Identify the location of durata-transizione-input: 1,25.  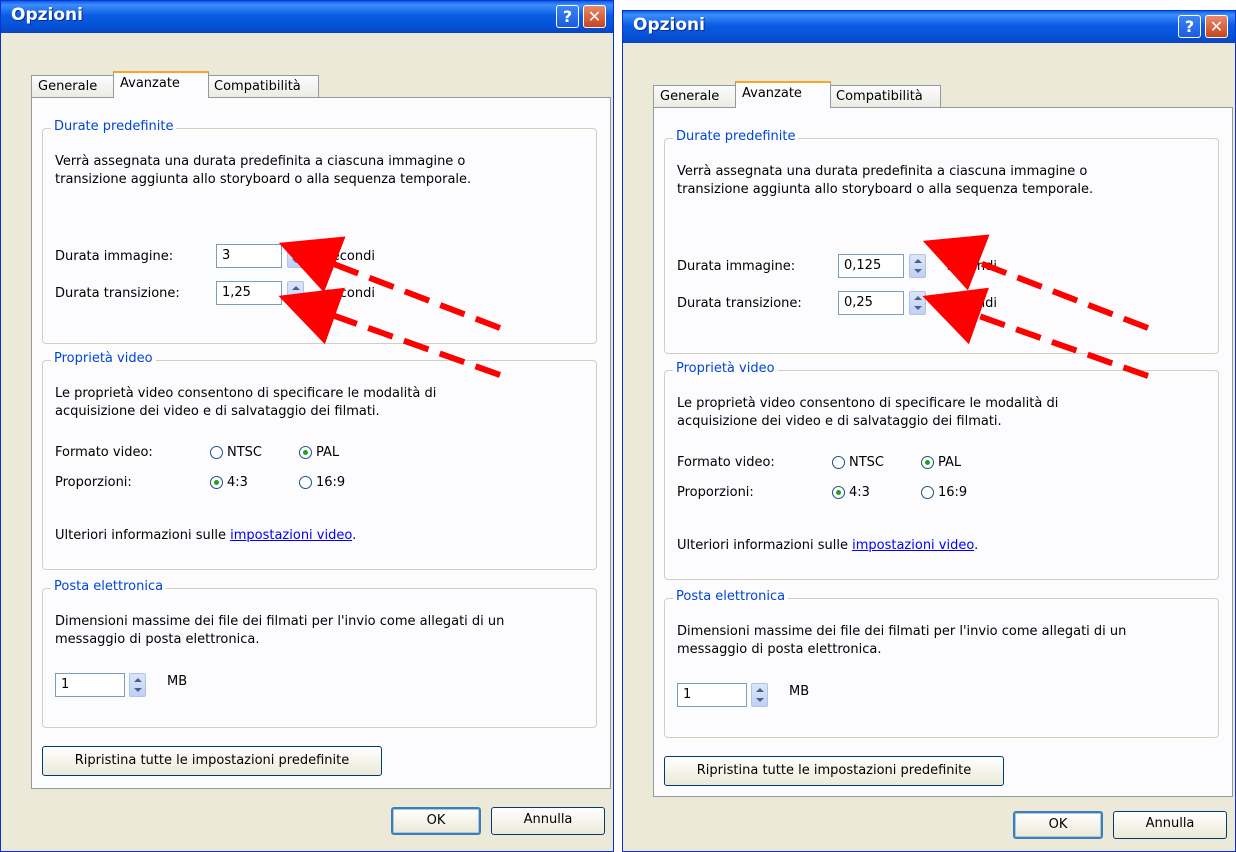
(249, 293).